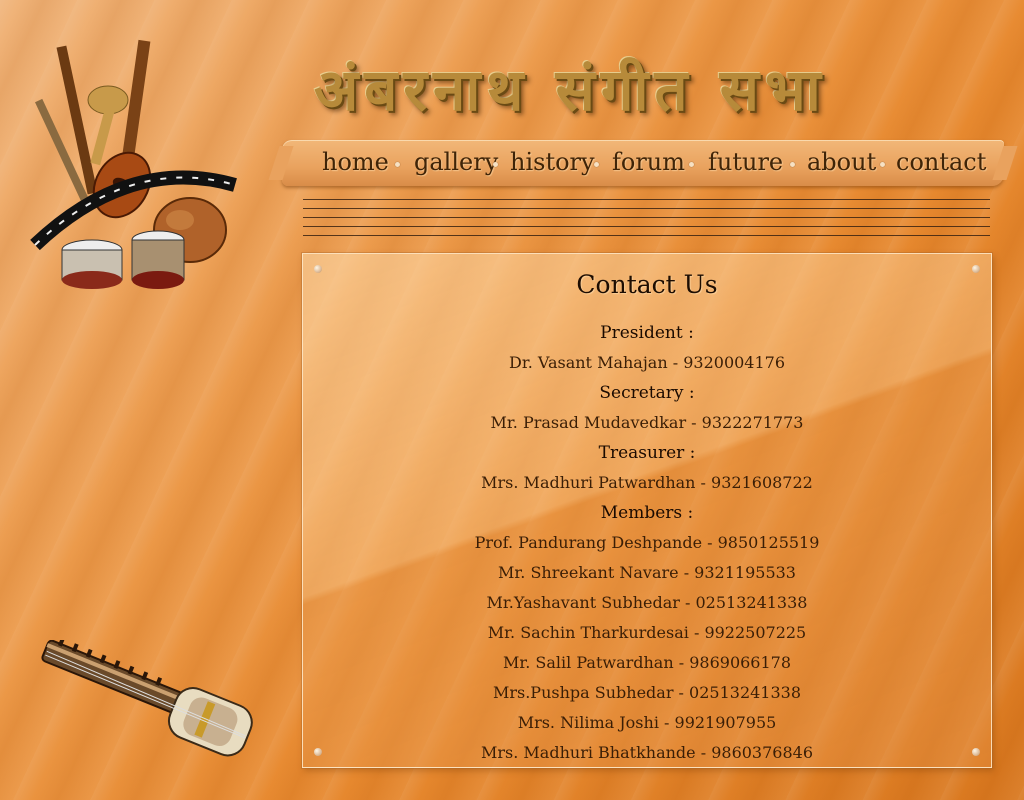 The width and height of the screenshot is (1024, 800). Describe the element at coordinates (143, 713) in the screenshot. I see `sarangi-instrument-icon` at that location.